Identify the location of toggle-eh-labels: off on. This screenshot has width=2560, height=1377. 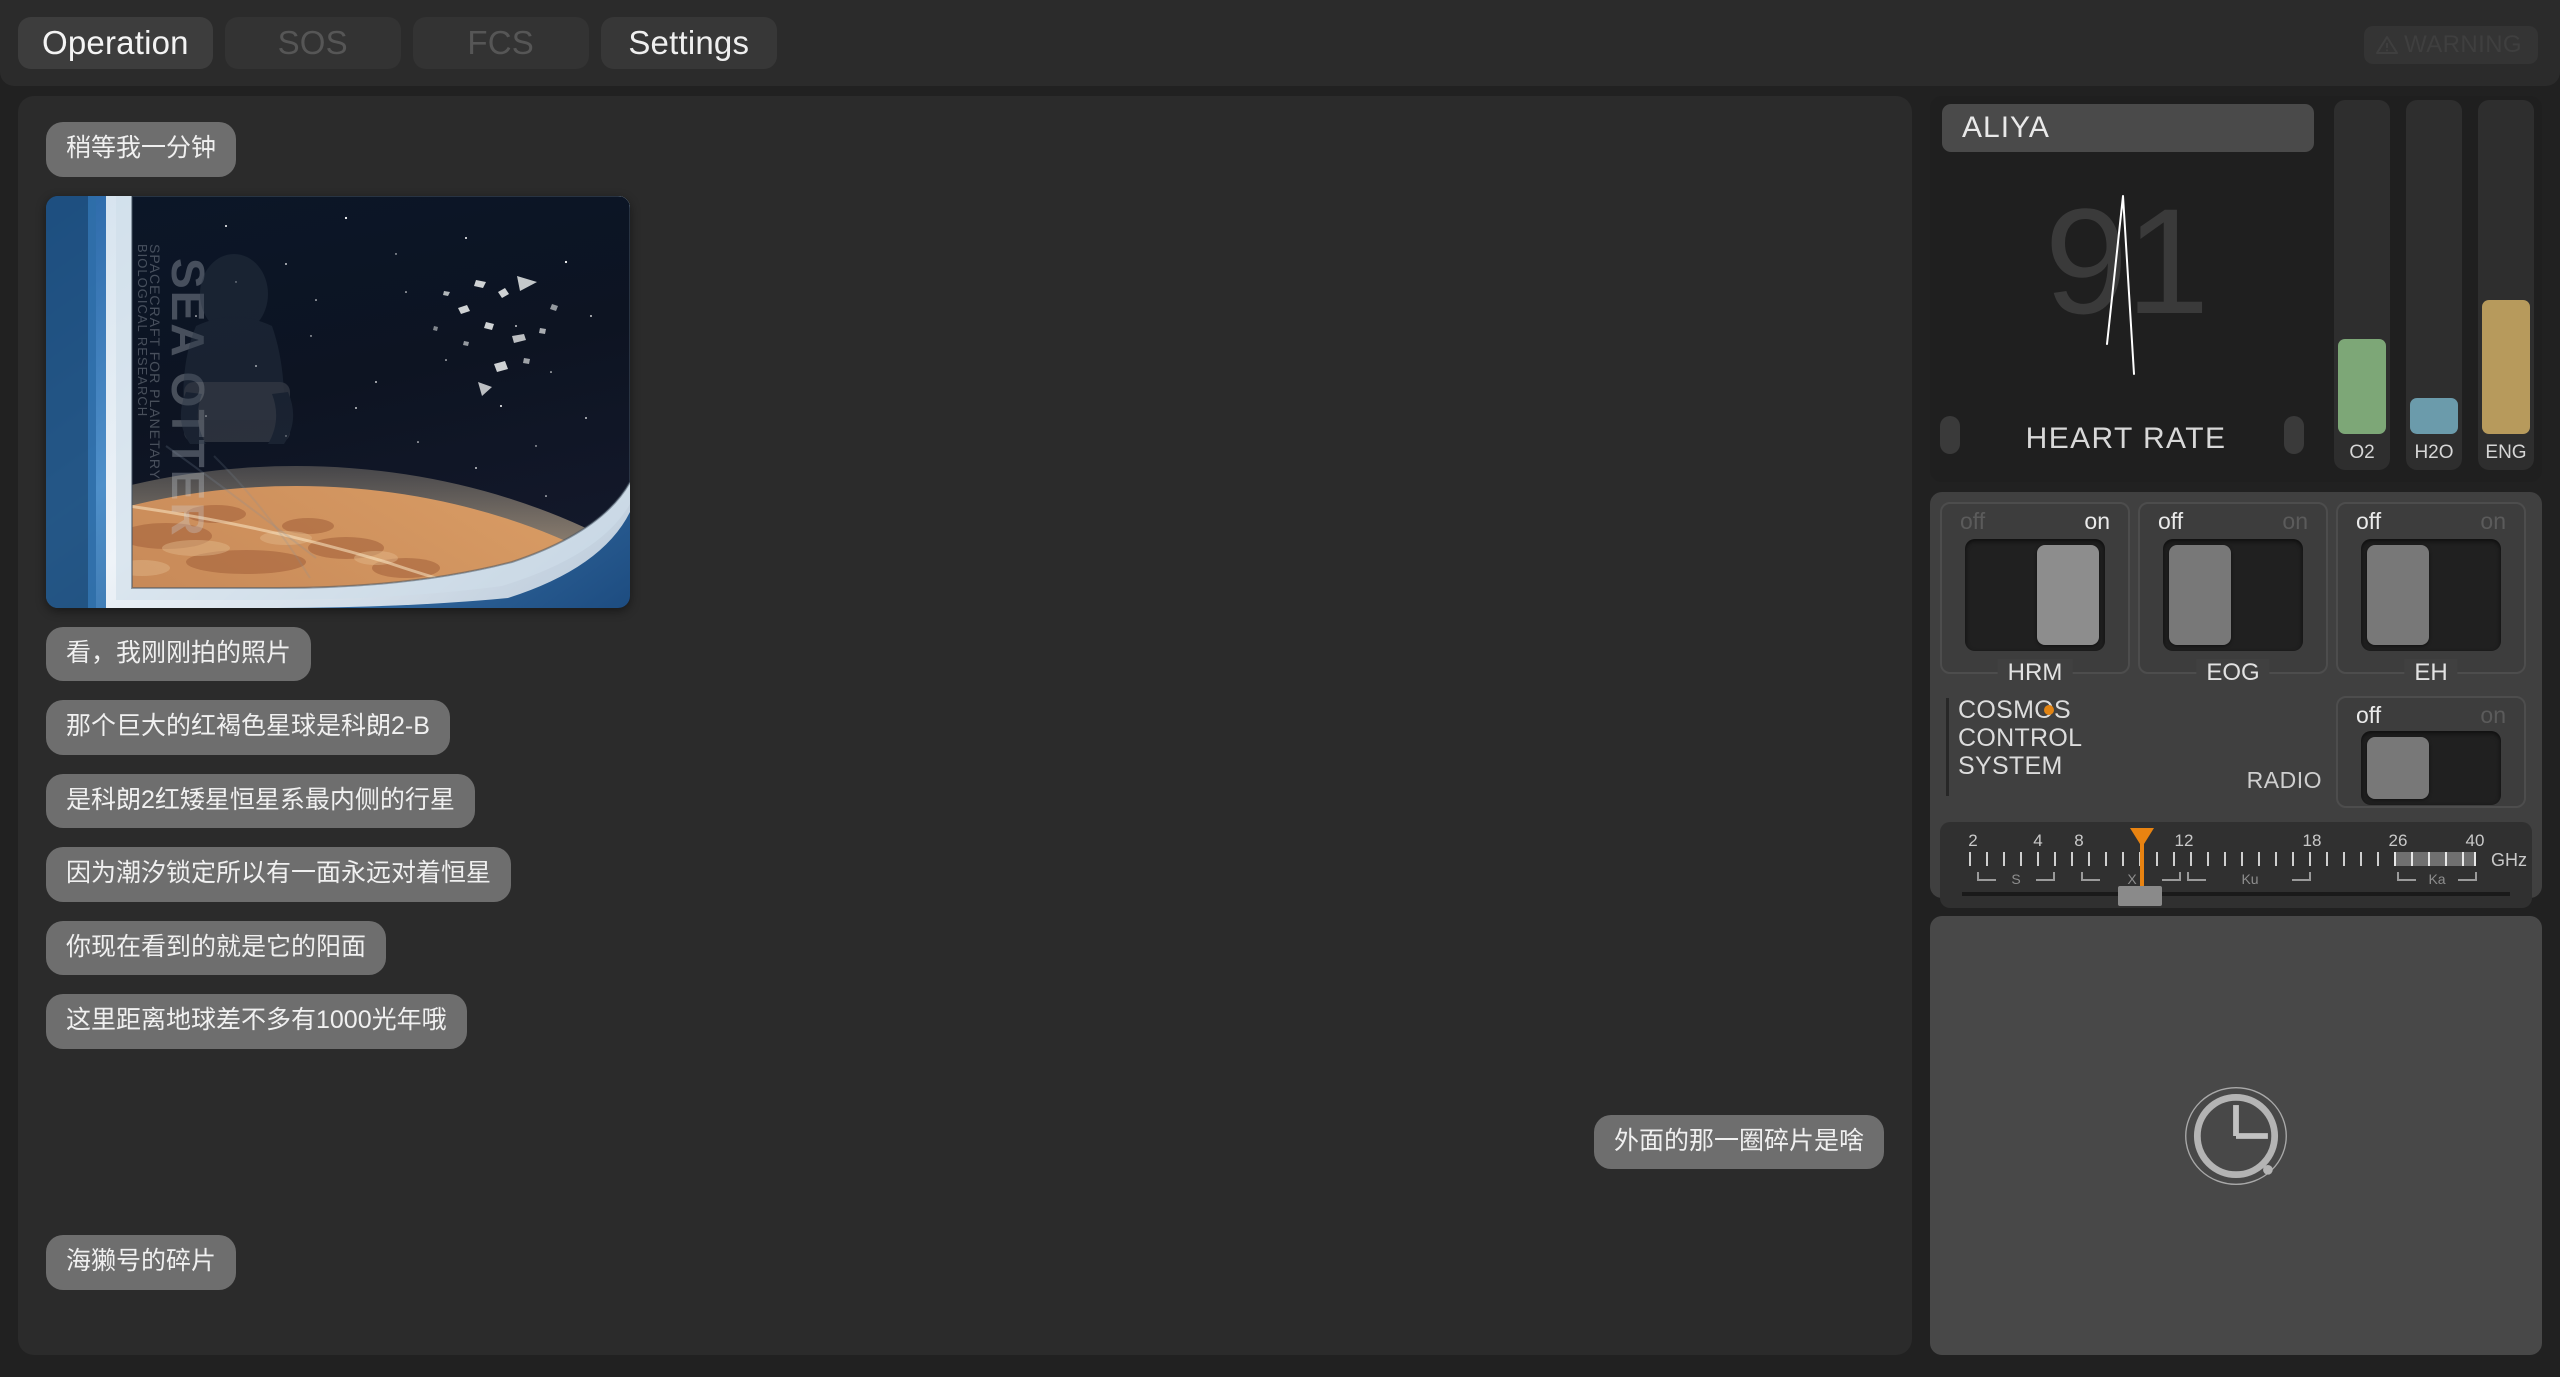
(2431, 519).